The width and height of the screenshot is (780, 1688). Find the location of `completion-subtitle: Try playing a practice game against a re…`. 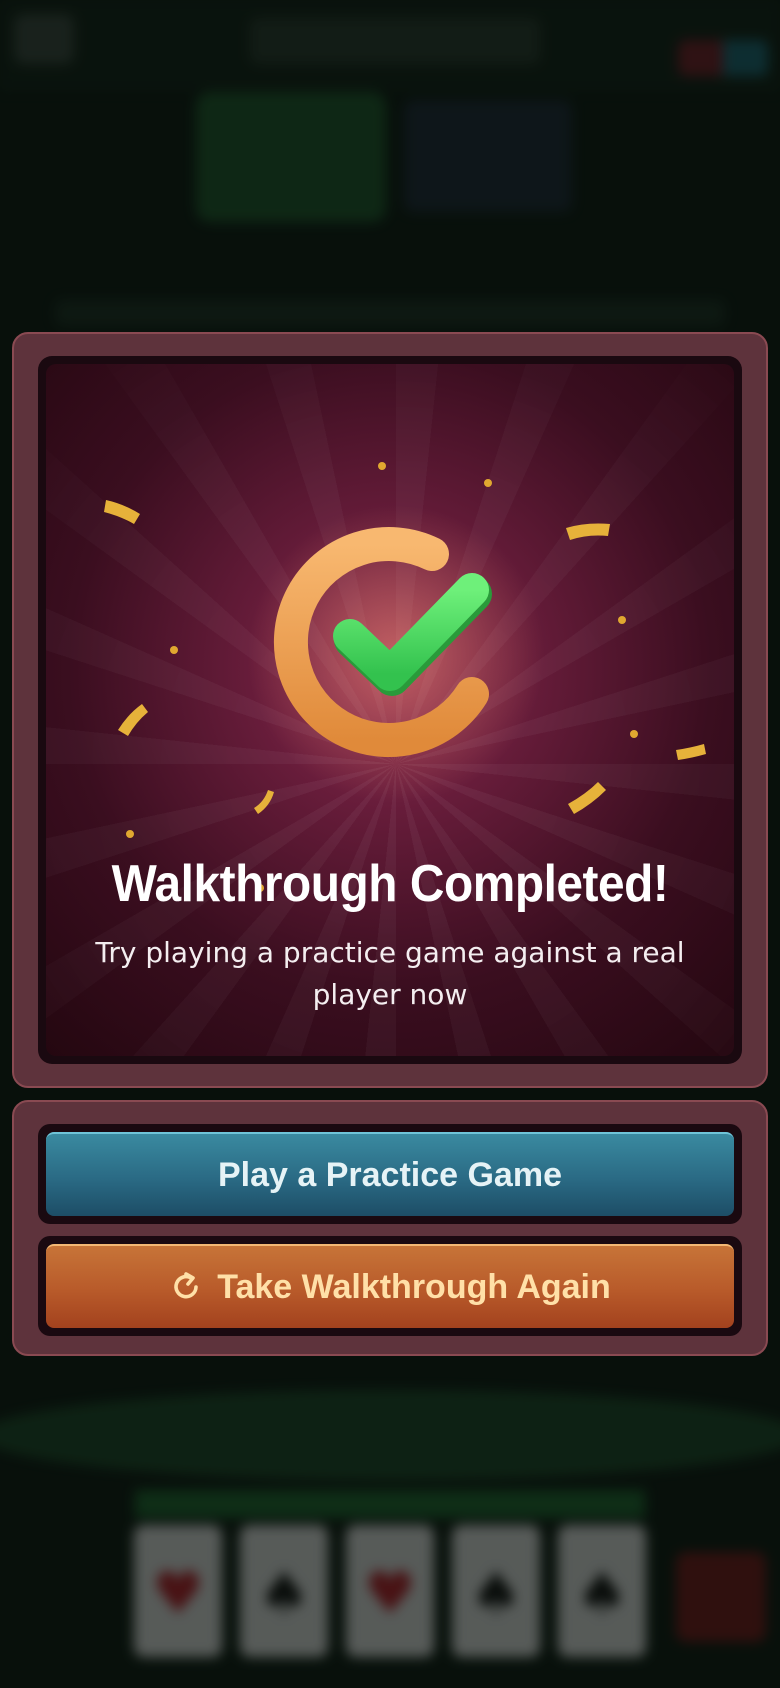

completion-subtitle: Try playing a practice game against a re… is located at coordinates (390, 973).